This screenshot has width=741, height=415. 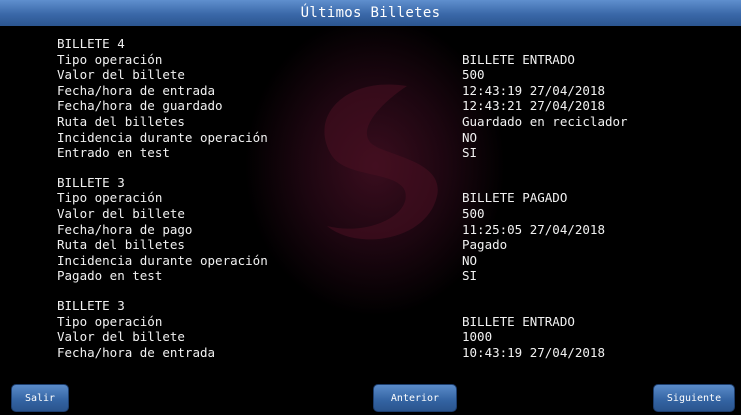 What do you see at coordinates (485, 245) in the screenshot?
I see `field-value: Pagado` at bounding box center [485, 245].